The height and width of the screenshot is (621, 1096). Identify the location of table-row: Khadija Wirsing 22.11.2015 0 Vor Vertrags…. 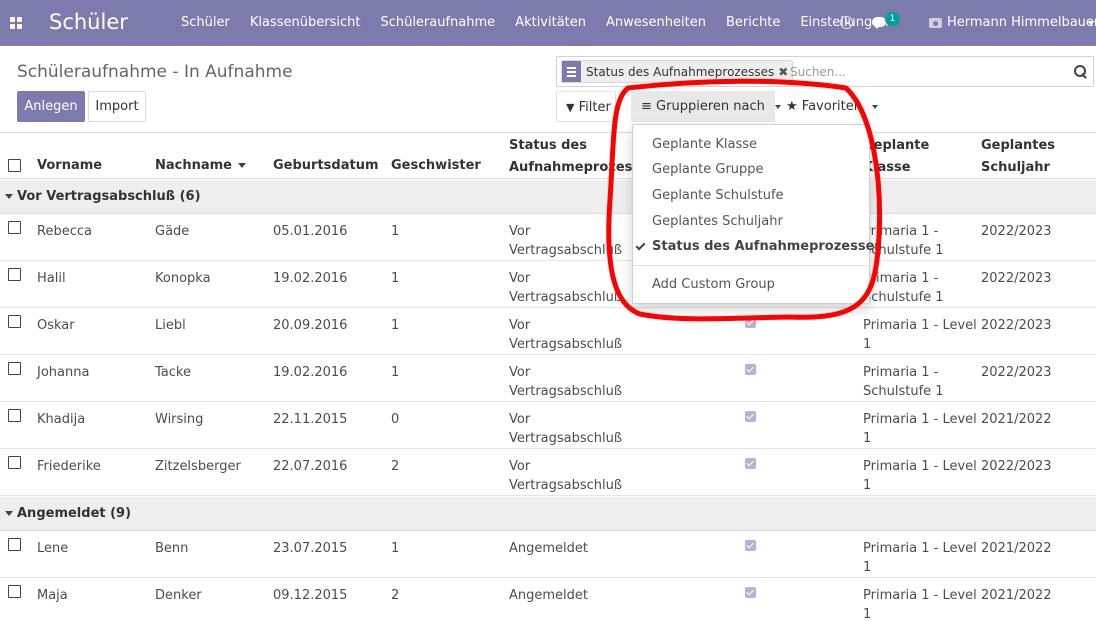
(548, 425).